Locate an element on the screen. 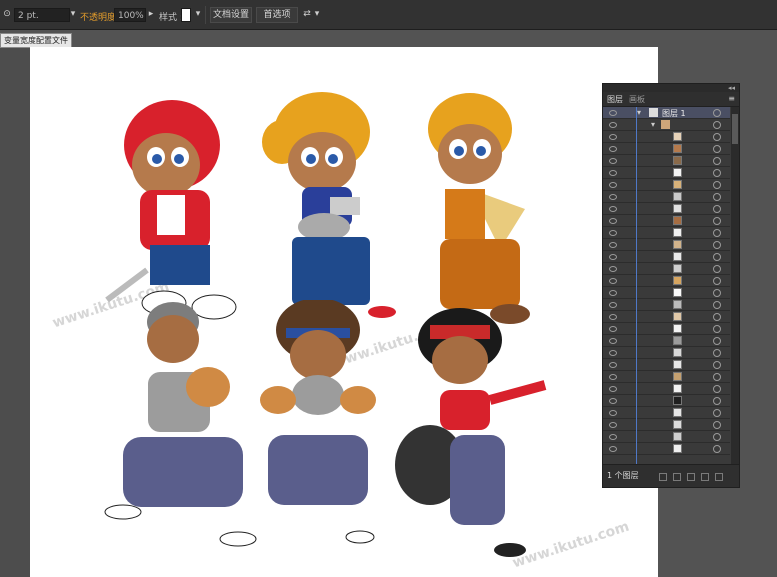 The width and height of the screenshot is (777, 577). preferences-button: 首选项 is located at coordinates (277, 15).